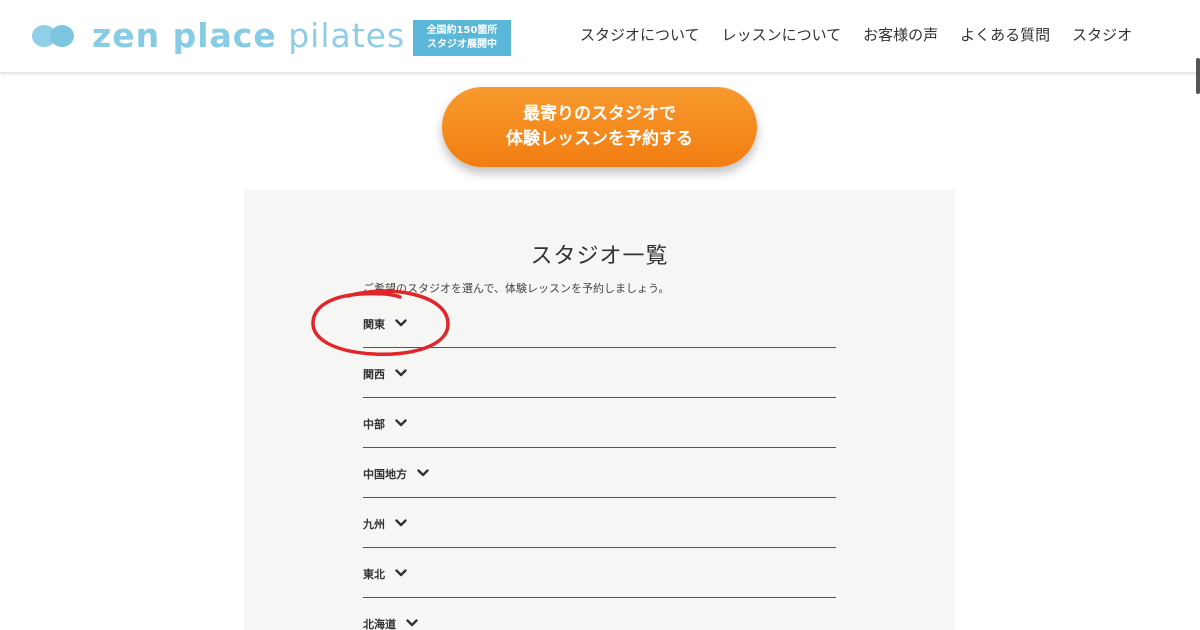  Describe the element at coordinates (599, 114) in the screenshot. I see `cta-line-1: 最寄りのスタジオで` at that location.